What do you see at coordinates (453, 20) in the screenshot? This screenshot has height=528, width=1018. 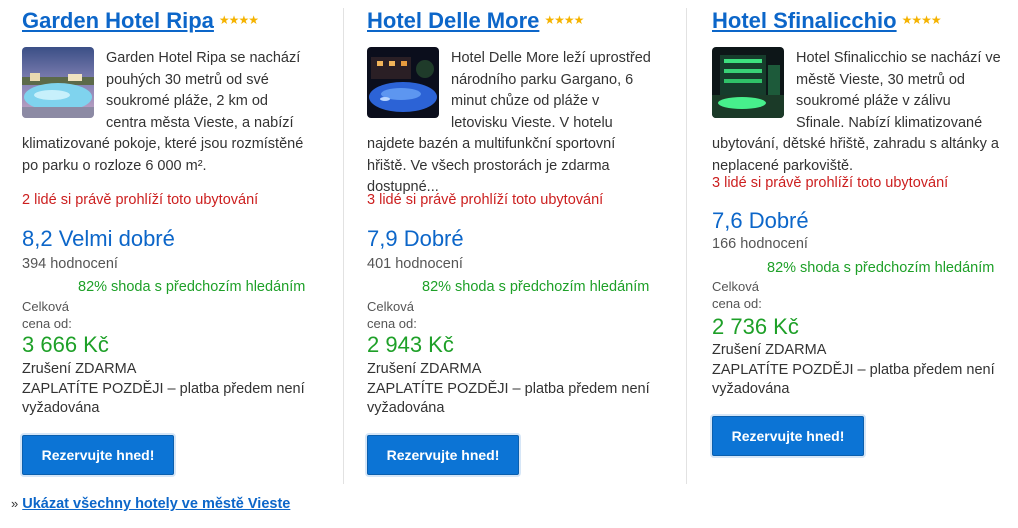 I see `hotel-name-link: Hotel Delle More` at bounding box center [453, 20].